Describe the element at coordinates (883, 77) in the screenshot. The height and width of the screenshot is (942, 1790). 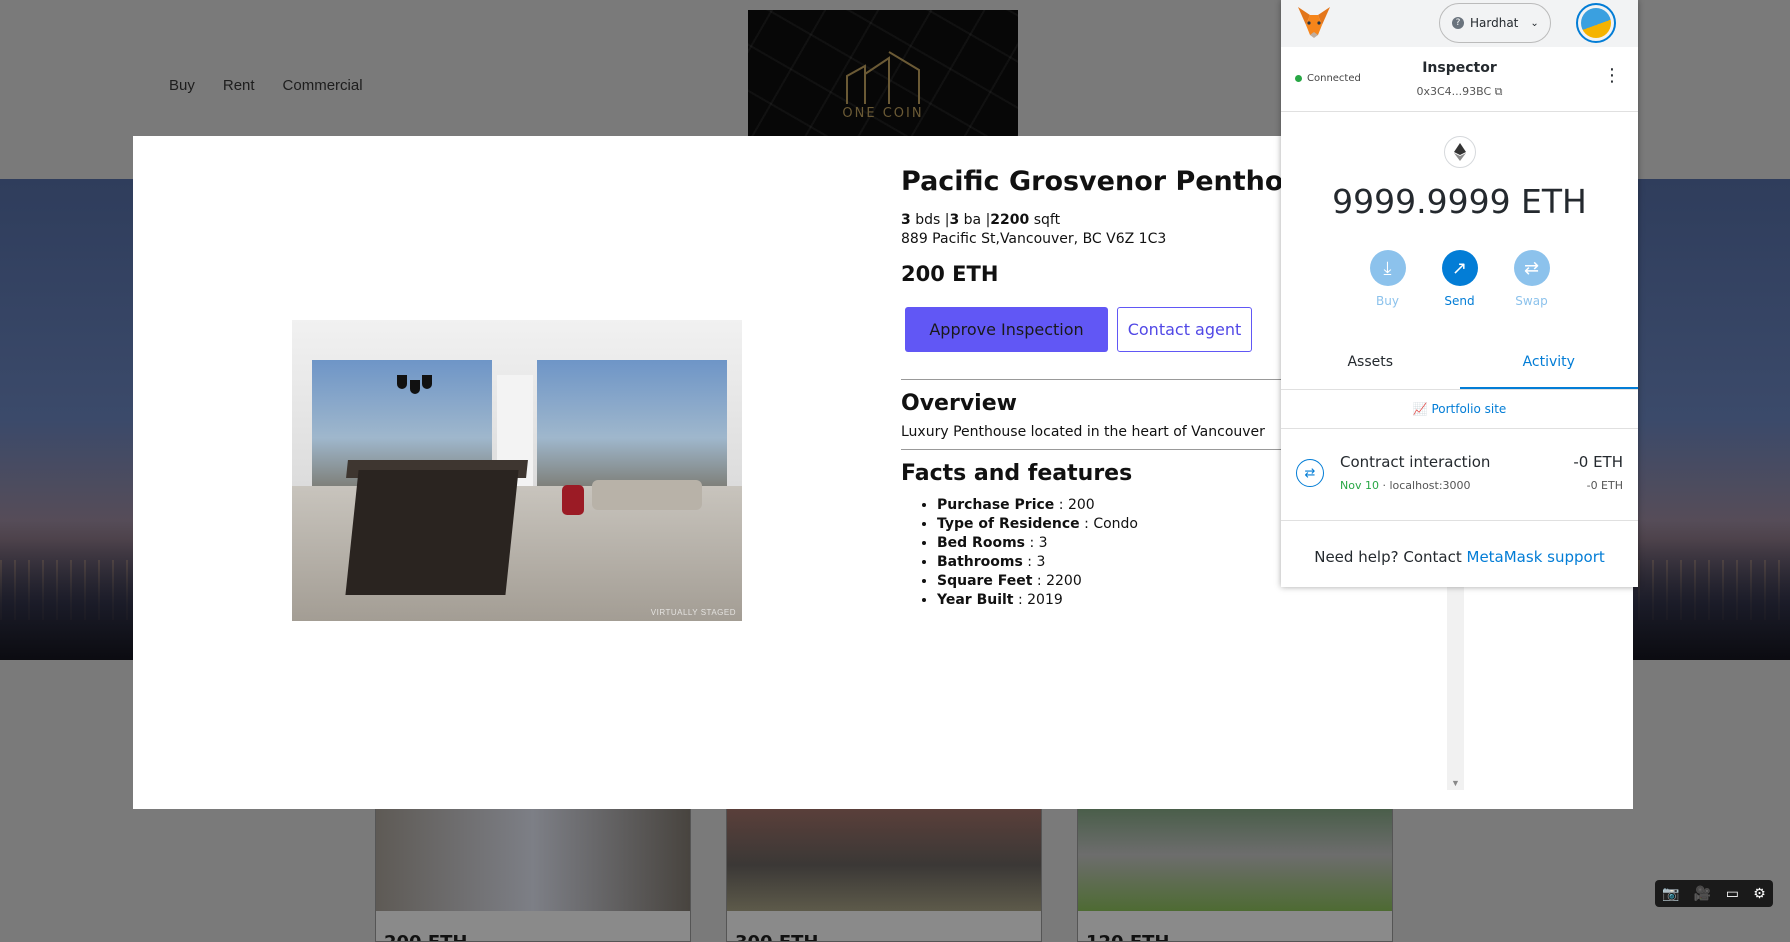
I see `logo-mark-icon` at that location.